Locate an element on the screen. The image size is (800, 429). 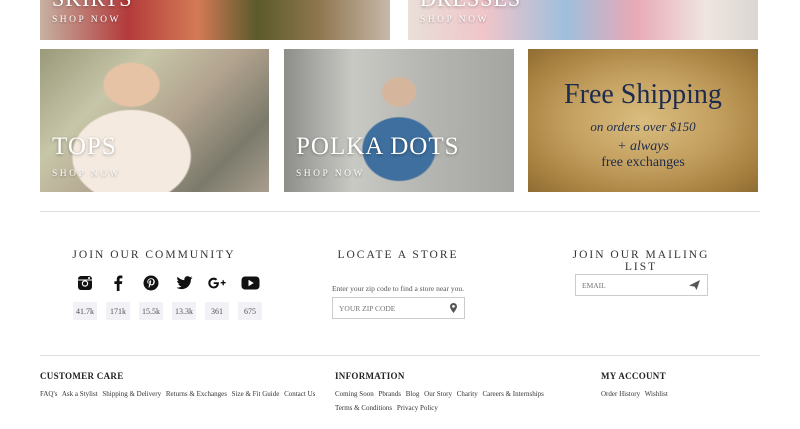
shipping-exchanges: free exchanges is located at coordinates (643, 162).